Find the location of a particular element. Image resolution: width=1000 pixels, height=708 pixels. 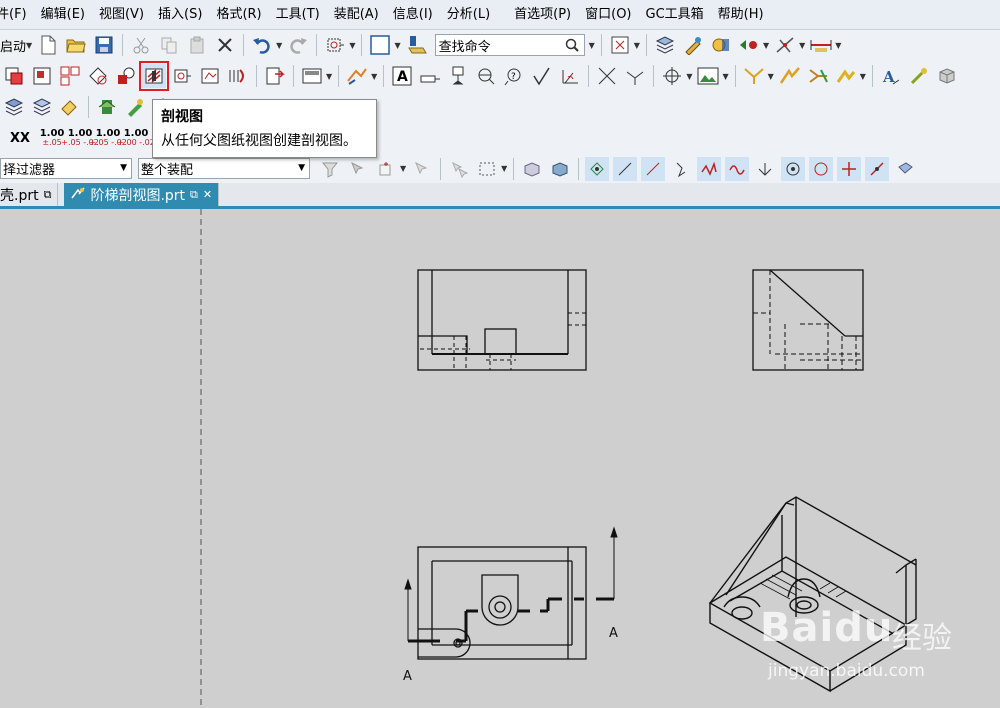

solid-body-icon is located at coordinates (532, 169).